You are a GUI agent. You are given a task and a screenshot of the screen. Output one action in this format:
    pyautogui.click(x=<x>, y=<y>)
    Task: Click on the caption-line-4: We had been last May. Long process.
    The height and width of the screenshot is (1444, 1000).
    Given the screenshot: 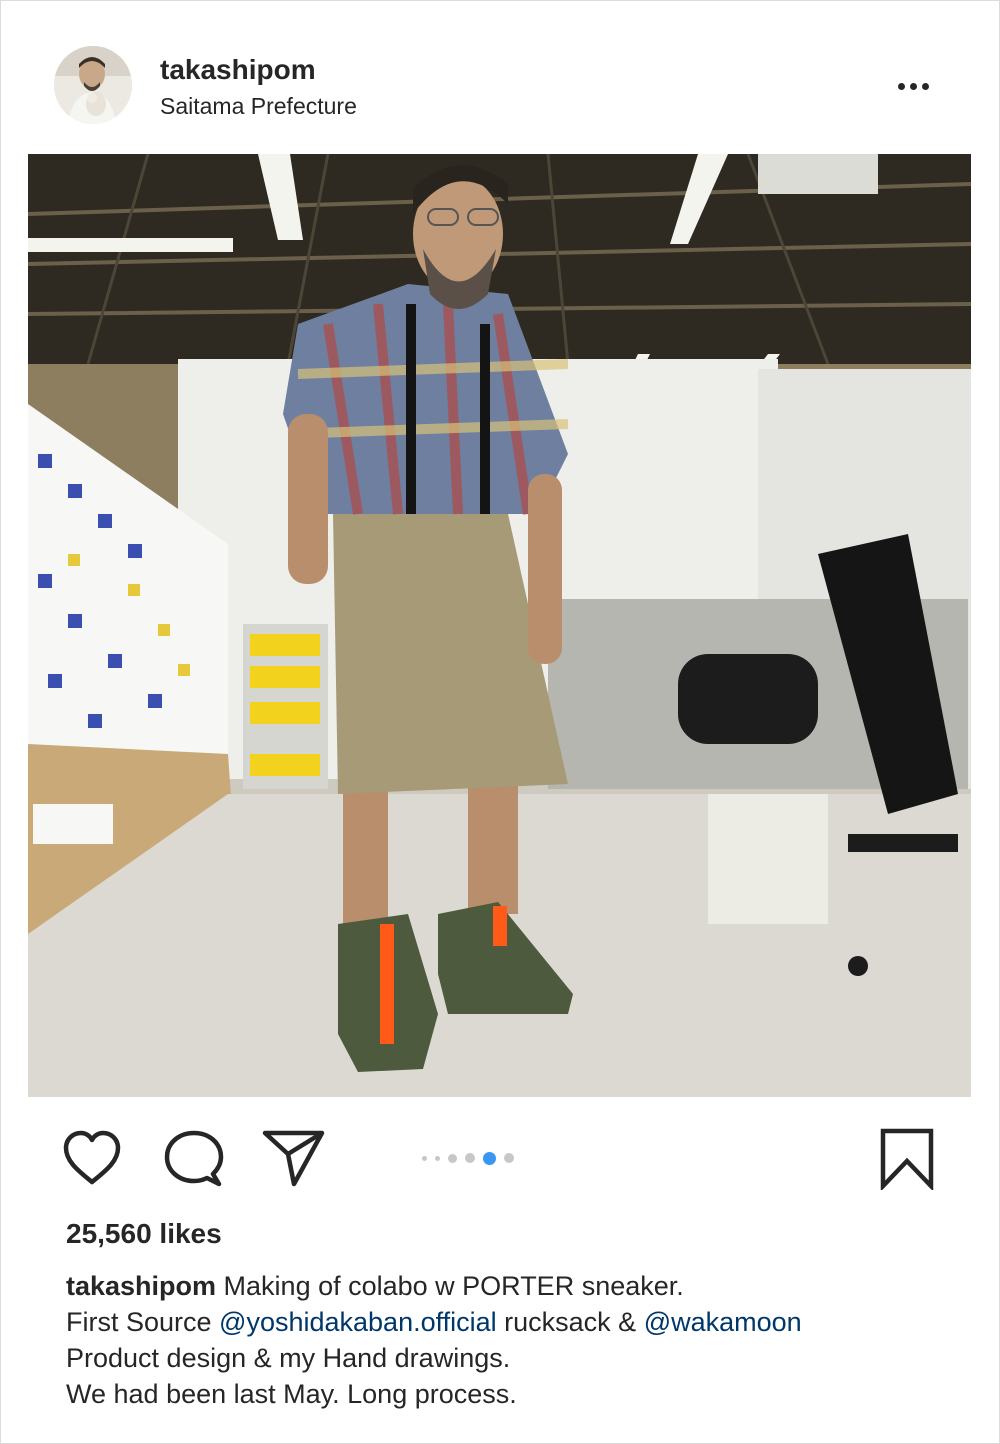 What is the action you would take?
    pyautogui.click(x=291, y=1394)
    